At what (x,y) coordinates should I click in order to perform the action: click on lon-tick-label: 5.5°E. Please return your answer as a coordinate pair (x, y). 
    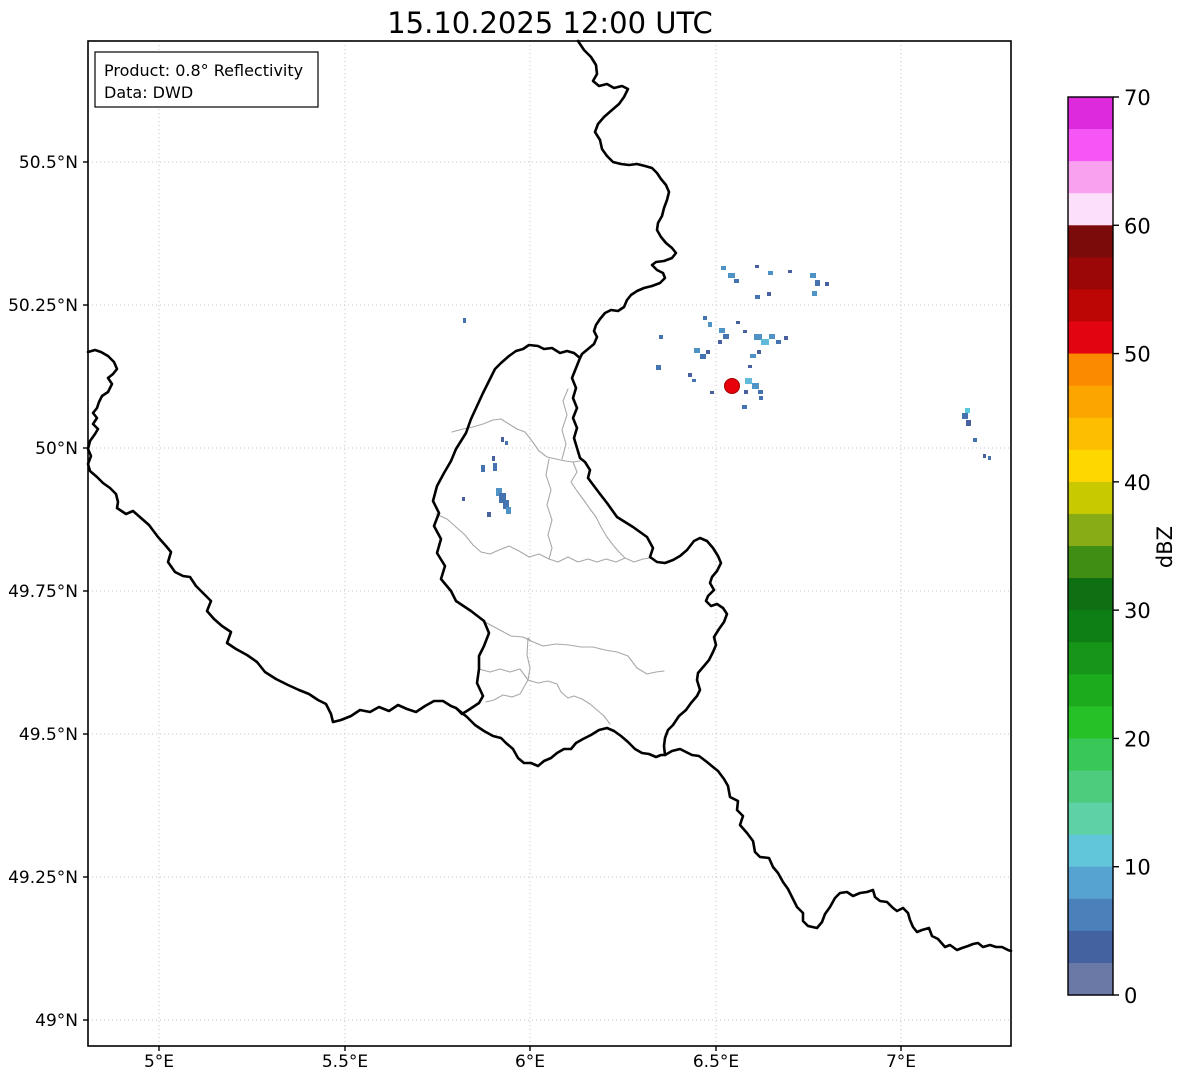
    Looking at the image, I should click on (345, 1062).